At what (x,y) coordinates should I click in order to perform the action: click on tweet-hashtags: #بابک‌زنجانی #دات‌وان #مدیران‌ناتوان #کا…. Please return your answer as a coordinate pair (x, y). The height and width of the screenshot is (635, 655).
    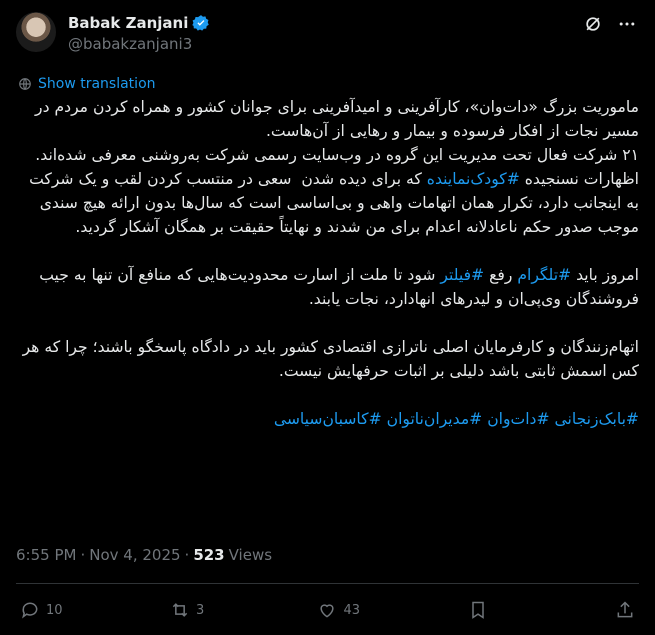
    Looking at the image, I should click on (327, 419).